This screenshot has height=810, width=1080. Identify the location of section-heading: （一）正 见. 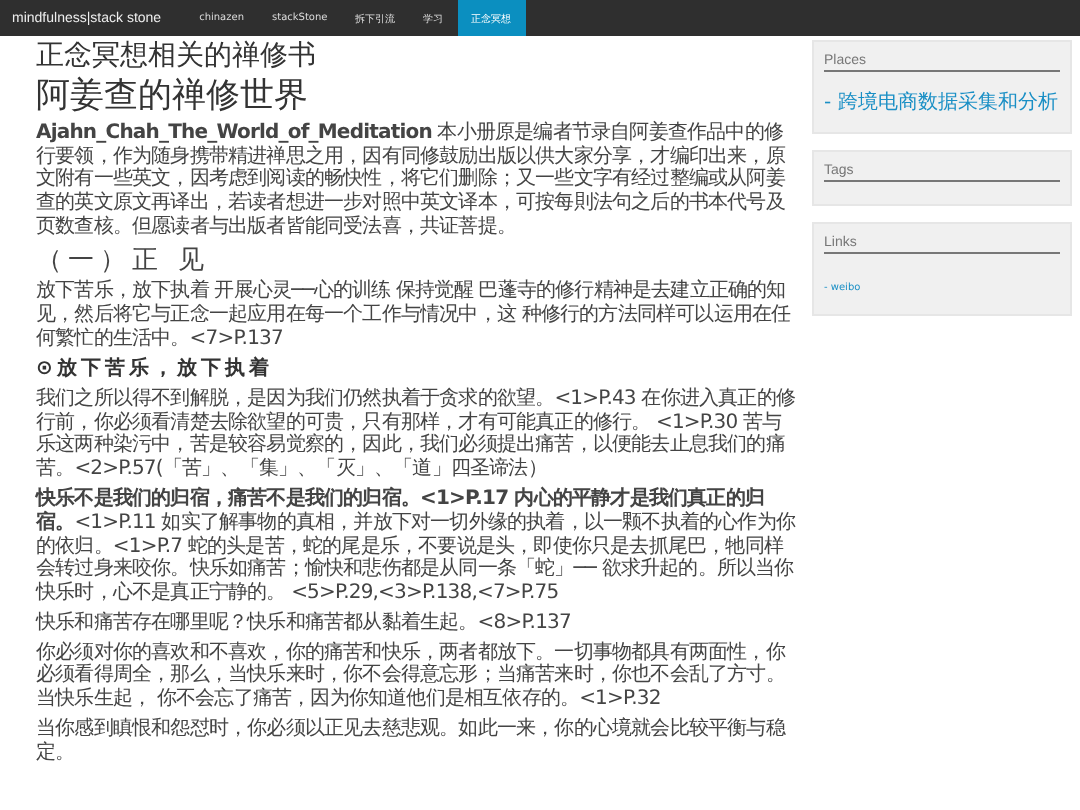
(124, 261).